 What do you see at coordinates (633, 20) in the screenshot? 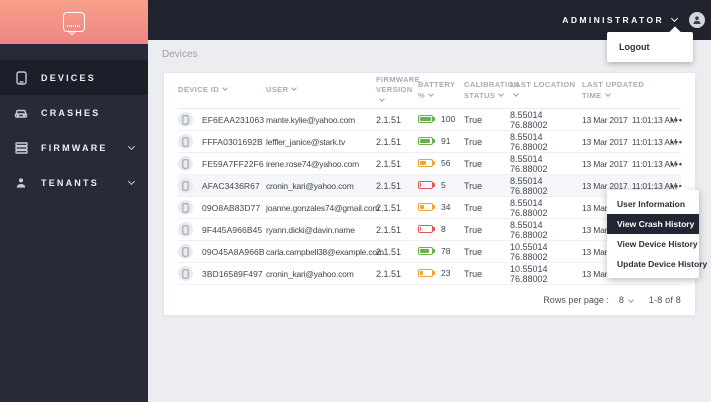
I see `user-menu-button: ADMINISTRATOR` at bounding box center [633, 20].